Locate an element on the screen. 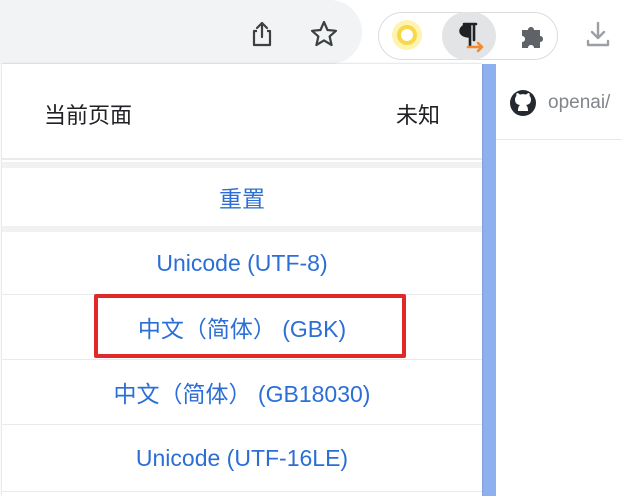  repo-tab-row: openai/ is located at coordinates (559, 102).